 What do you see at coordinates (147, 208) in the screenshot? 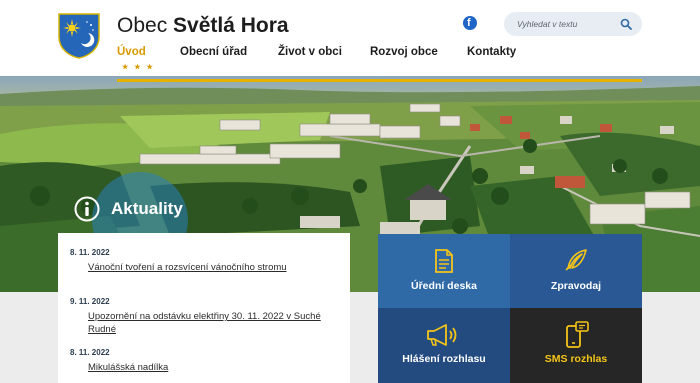
I see `news-heading-label: Aktuality` at bounding box center [147, 208].